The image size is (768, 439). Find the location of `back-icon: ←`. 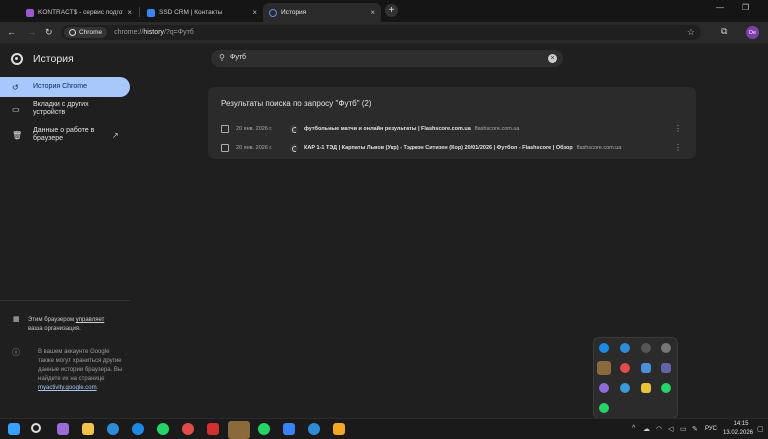

back-icon: ← is located at coordinates (11, 32).